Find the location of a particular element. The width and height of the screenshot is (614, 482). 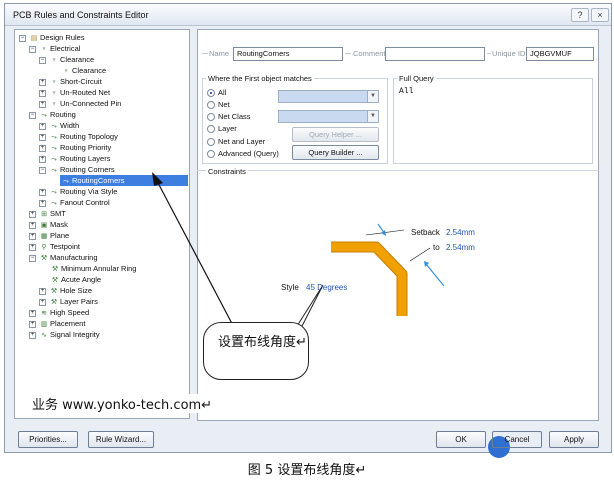

to-value: 2.54mm is located at coordinates (460, 247).